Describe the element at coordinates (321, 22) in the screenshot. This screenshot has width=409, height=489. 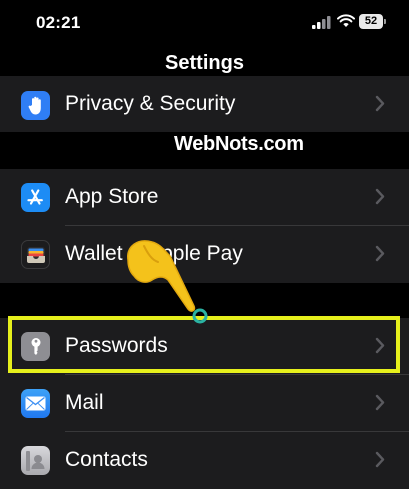
I see `cellular-signal-icon` at that location.